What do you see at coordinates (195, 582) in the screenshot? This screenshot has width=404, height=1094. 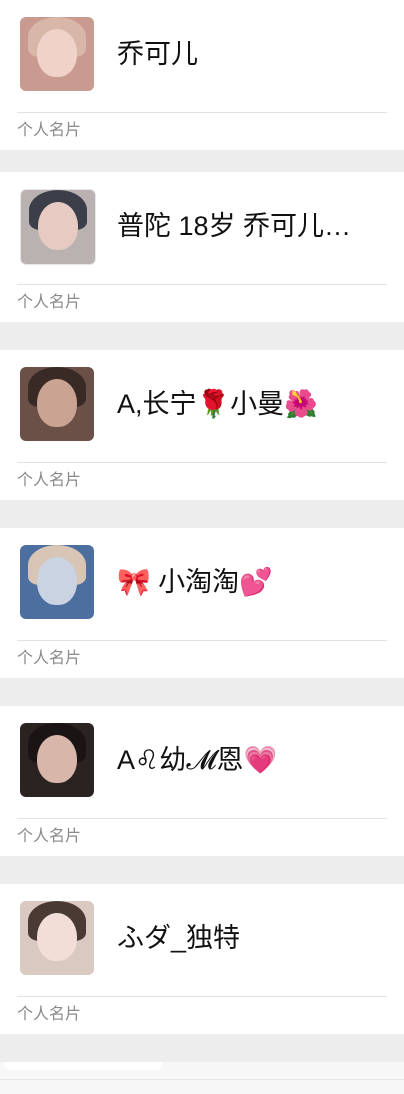 I see `contact-name: 🎀 小淘淘💕` at bounding box center [195, 582].